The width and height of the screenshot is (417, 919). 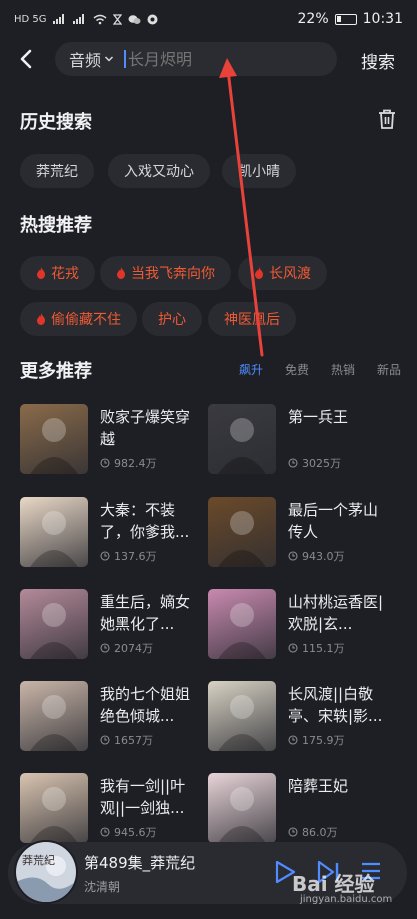 What do you see at coordinates (378, 60) in the screenshot?
I see `search-button: 搜索` at bounding box center [378, 60].